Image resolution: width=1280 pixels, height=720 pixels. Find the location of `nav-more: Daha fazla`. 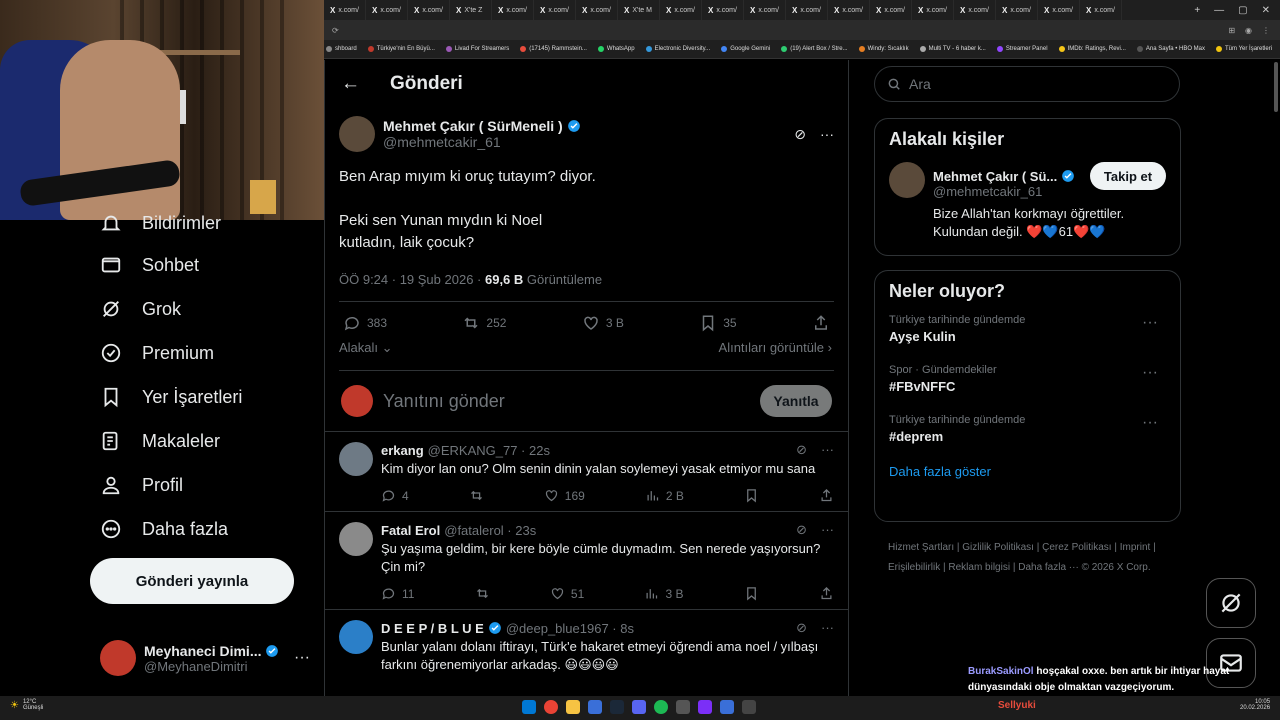

nav-more: Daha fazla is located at coordinates (164, 529).